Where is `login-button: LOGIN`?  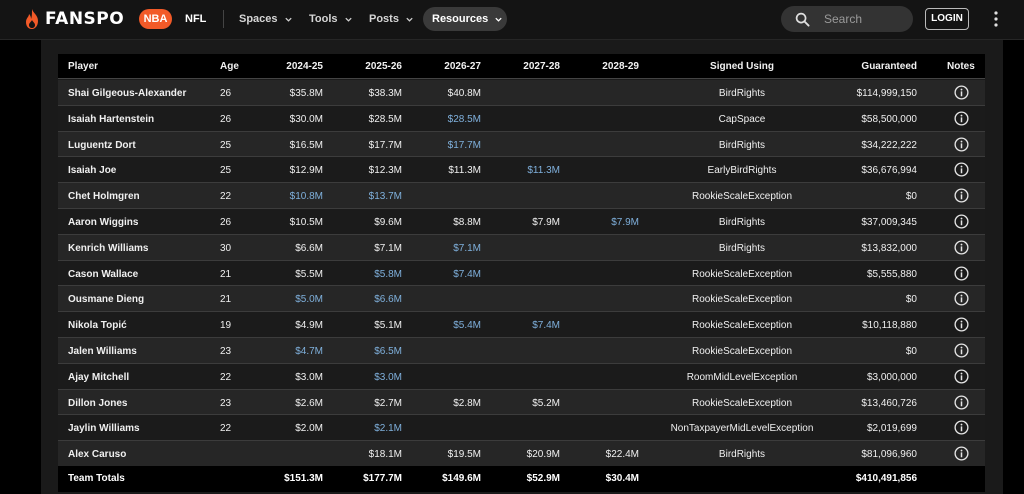
login-button: LOGIN is located at coordinates (947, 19).